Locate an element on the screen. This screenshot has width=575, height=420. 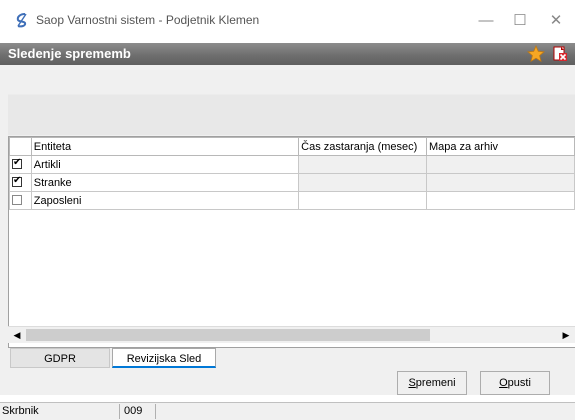
minimize-button: — is located at coordinates (486, 21).